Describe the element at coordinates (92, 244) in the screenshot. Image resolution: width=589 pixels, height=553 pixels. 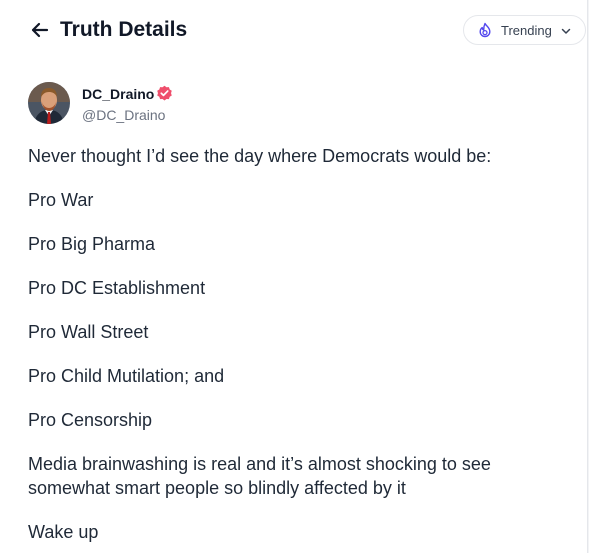
I see `post-paragraph: Pro Big Pharma` at that location.